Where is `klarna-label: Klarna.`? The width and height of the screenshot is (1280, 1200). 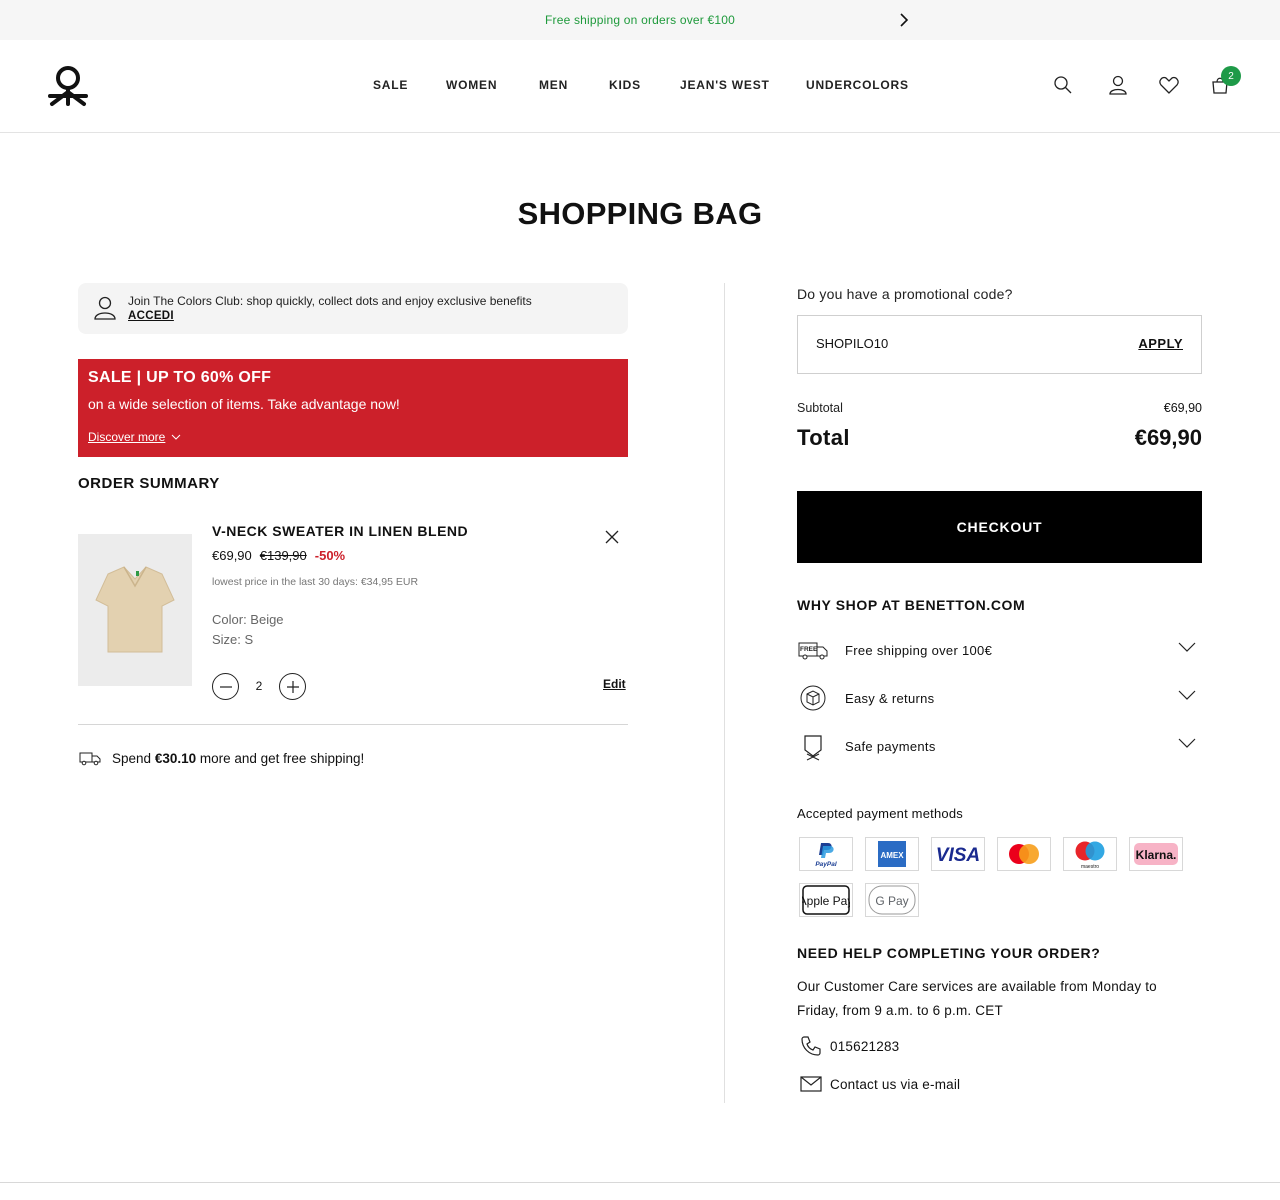 klarna-label: Klarna. is located at coordinates (1156, 855).